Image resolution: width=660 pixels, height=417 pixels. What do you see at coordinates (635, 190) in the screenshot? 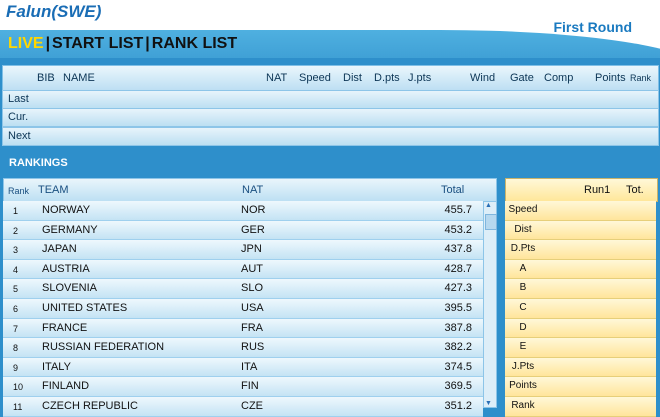
I see `col-total: Tot.` at bounding box center [635, 190].